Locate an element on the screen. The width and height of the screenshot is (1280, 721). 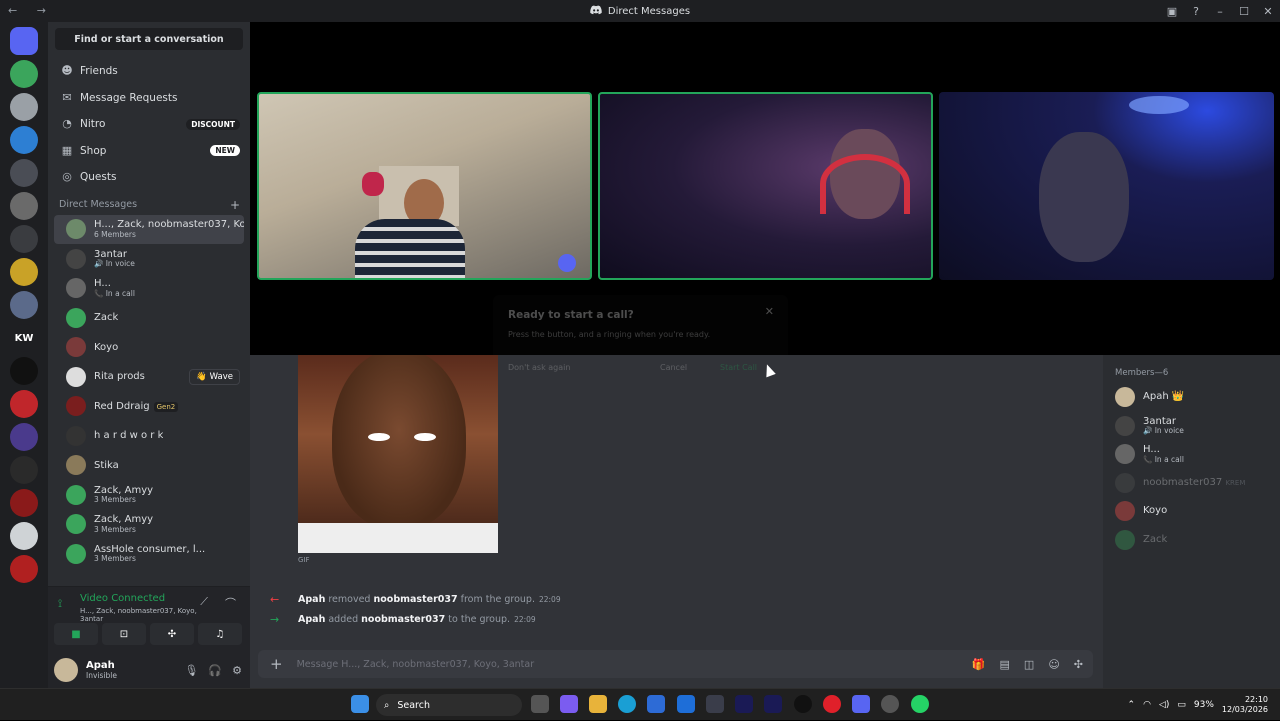
clock: 22:10 12/03/2026 is located at coordinates (1245, 705).